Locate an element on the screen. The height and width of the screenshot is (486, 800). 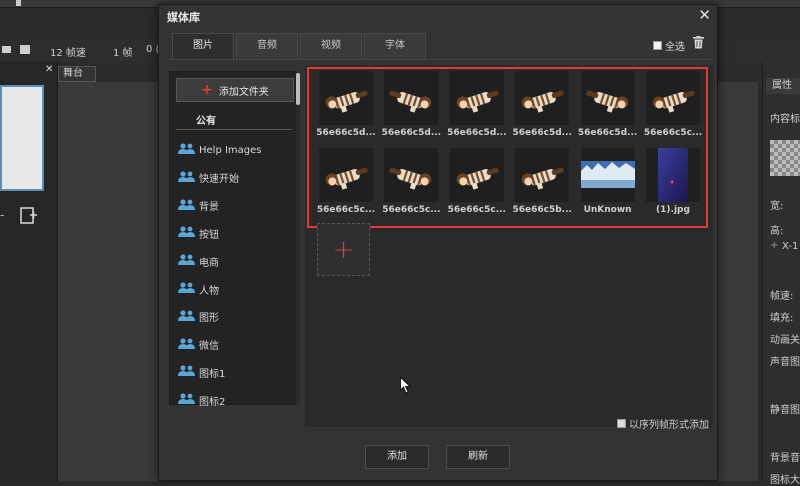
tab-fonts: 字体 is located at coordinates (395, 46).